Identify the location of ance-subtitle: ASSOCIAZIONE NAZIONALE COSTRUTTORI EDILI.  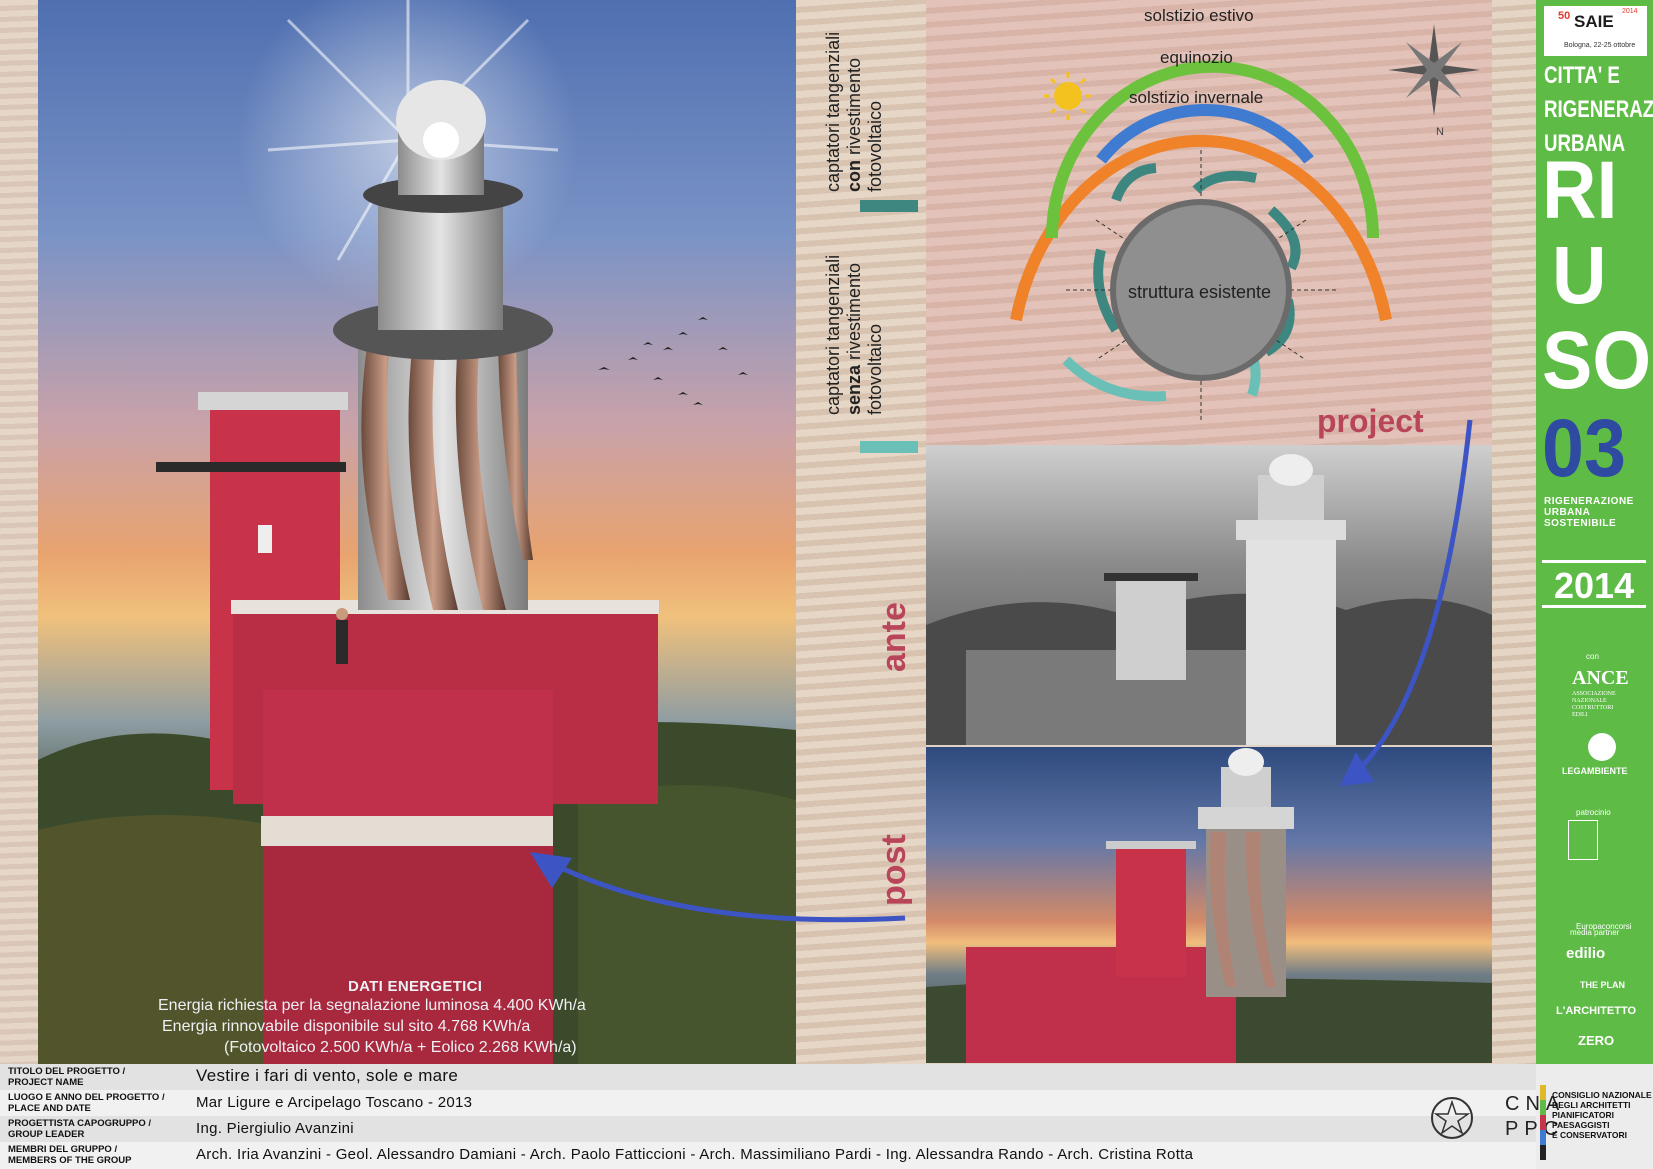
(1594, 704).